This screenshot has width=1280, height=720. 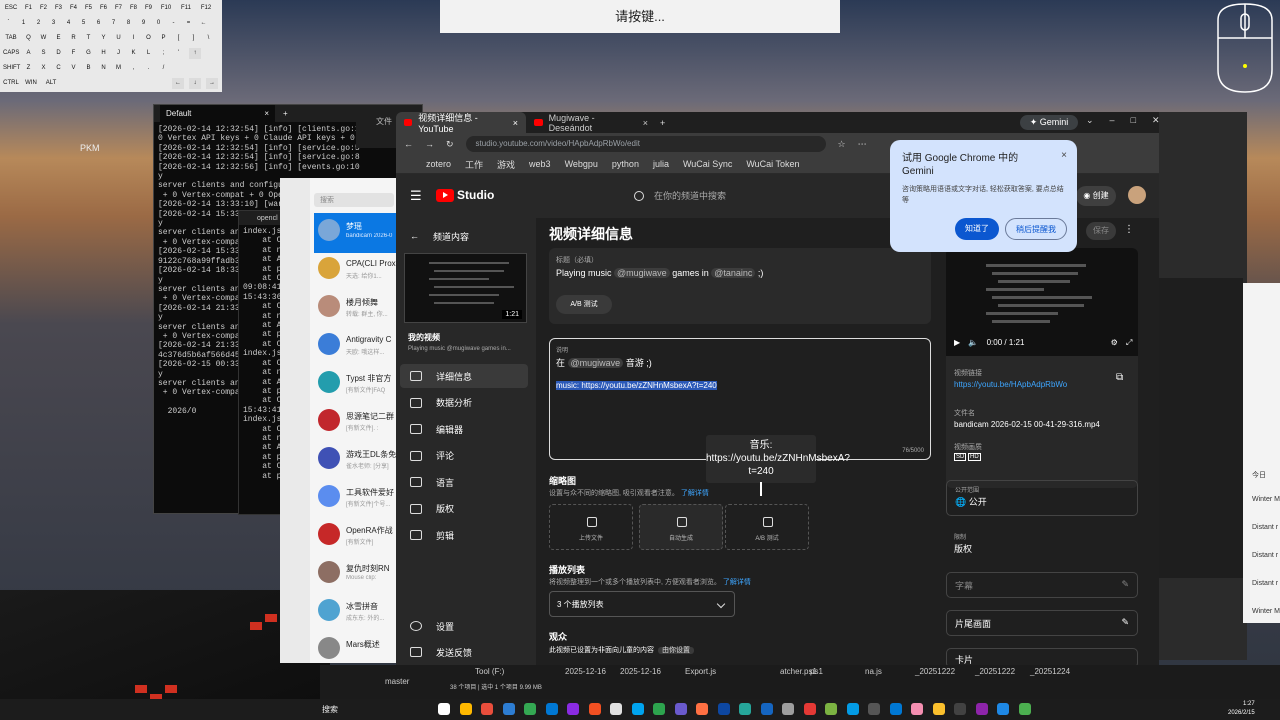 What do you see at coordinates (148, 53) in the screenshot?
I see `osk-key: L` at bounding box center [148, 53].